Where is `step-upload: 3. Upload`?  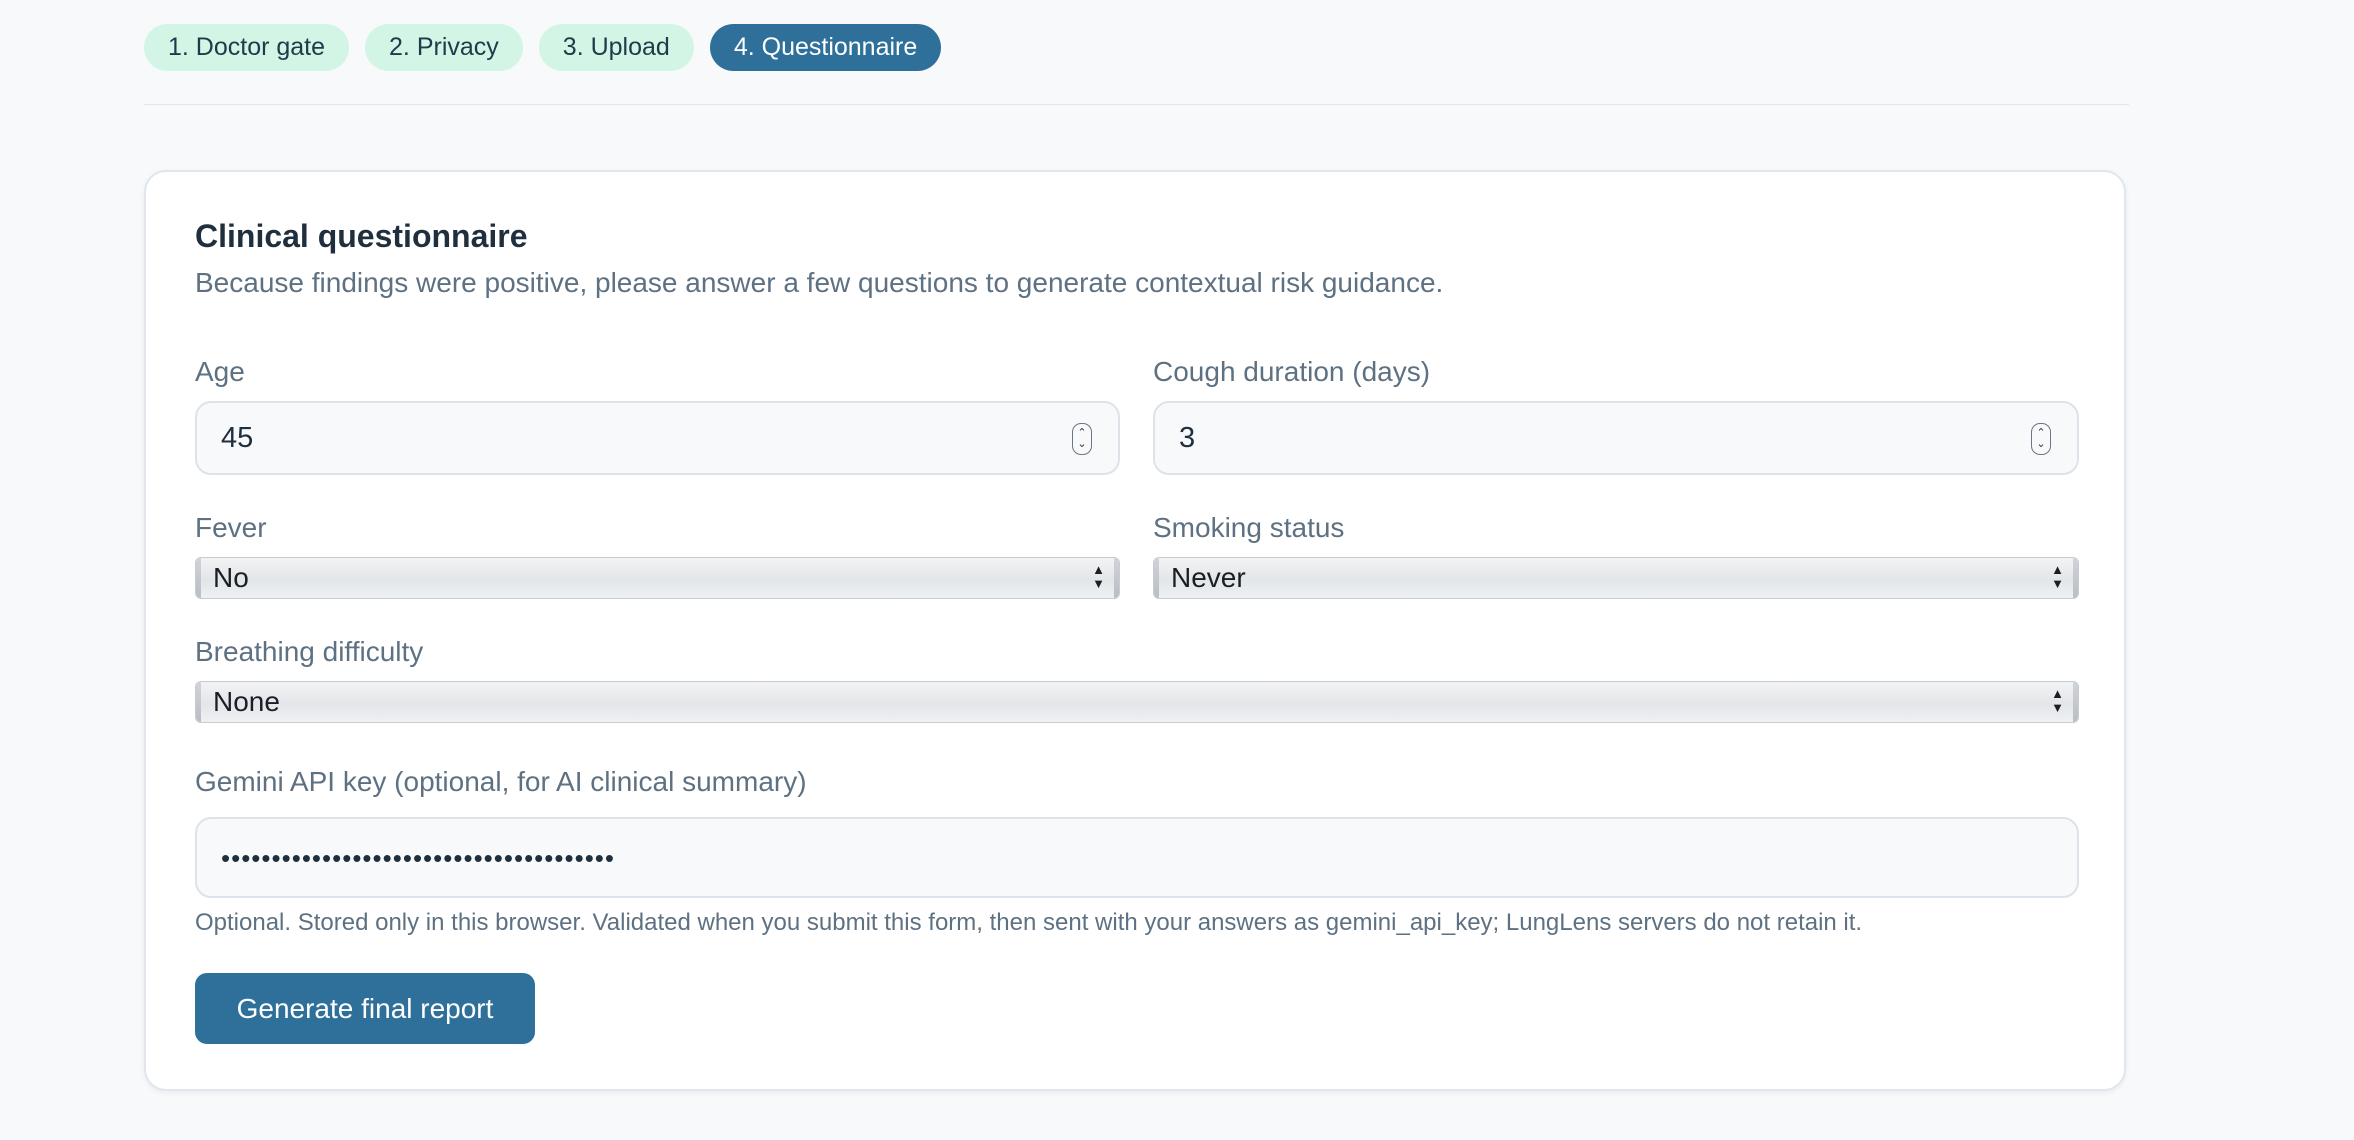
step-upload: 3. Upload is located at coordinates (616, 47).